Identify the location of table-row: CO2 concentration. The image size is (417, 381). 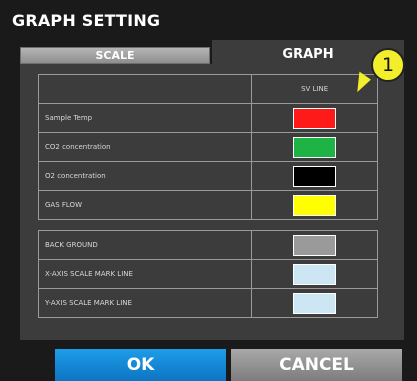
(207, 147).